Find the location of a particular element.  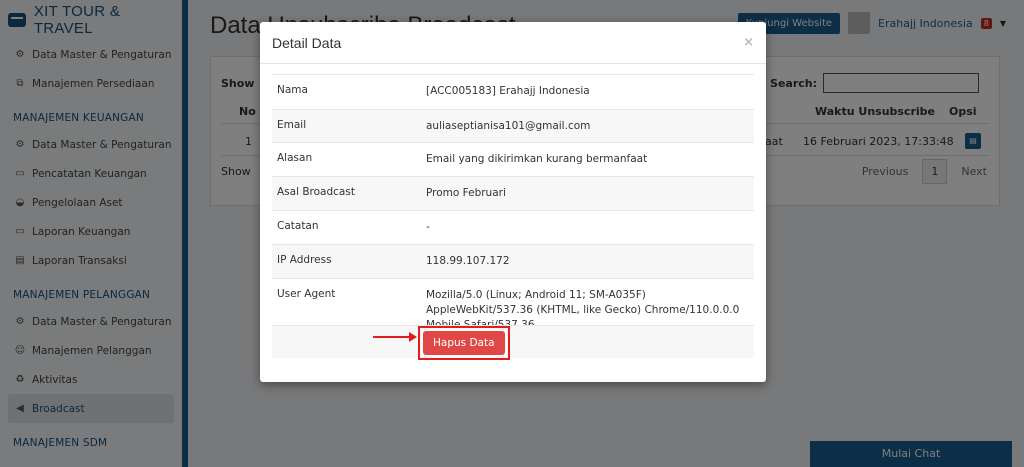

label-email: Email is located at coordinates (292, 125).